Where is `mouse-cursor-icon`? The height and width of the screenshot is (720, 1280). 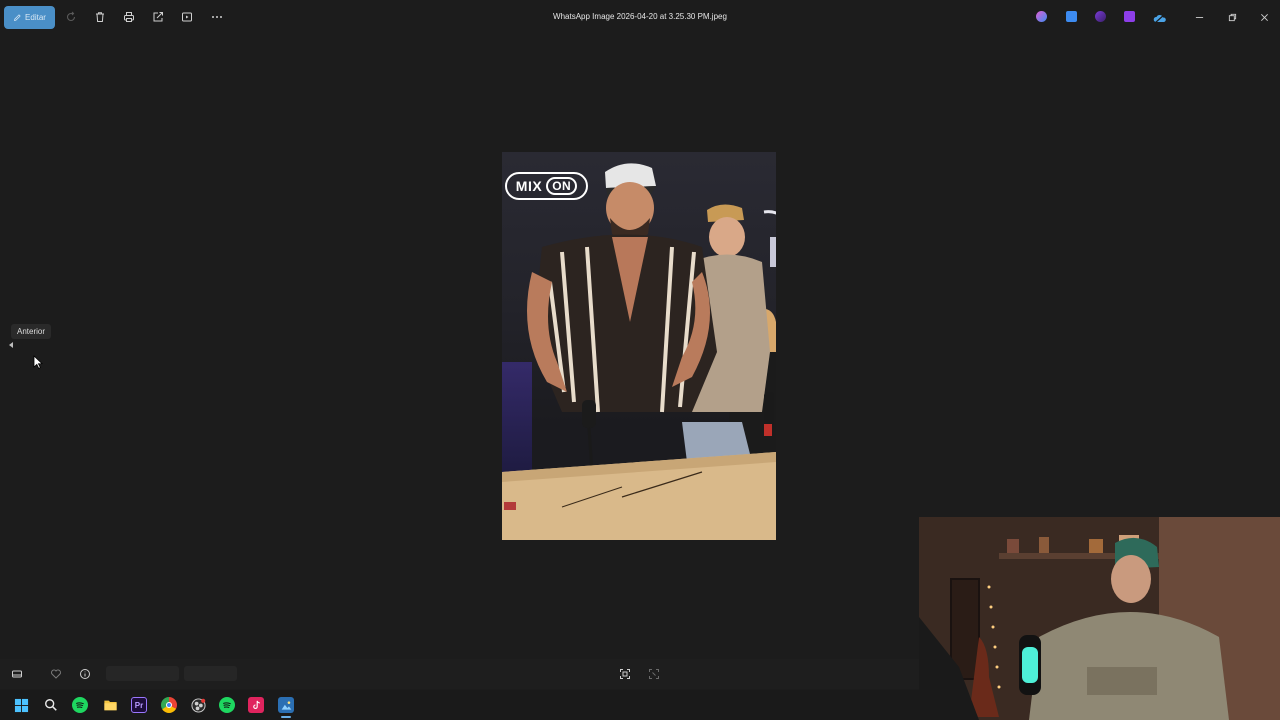 mouse-cursor-icon is located at coordinates (38, 362).